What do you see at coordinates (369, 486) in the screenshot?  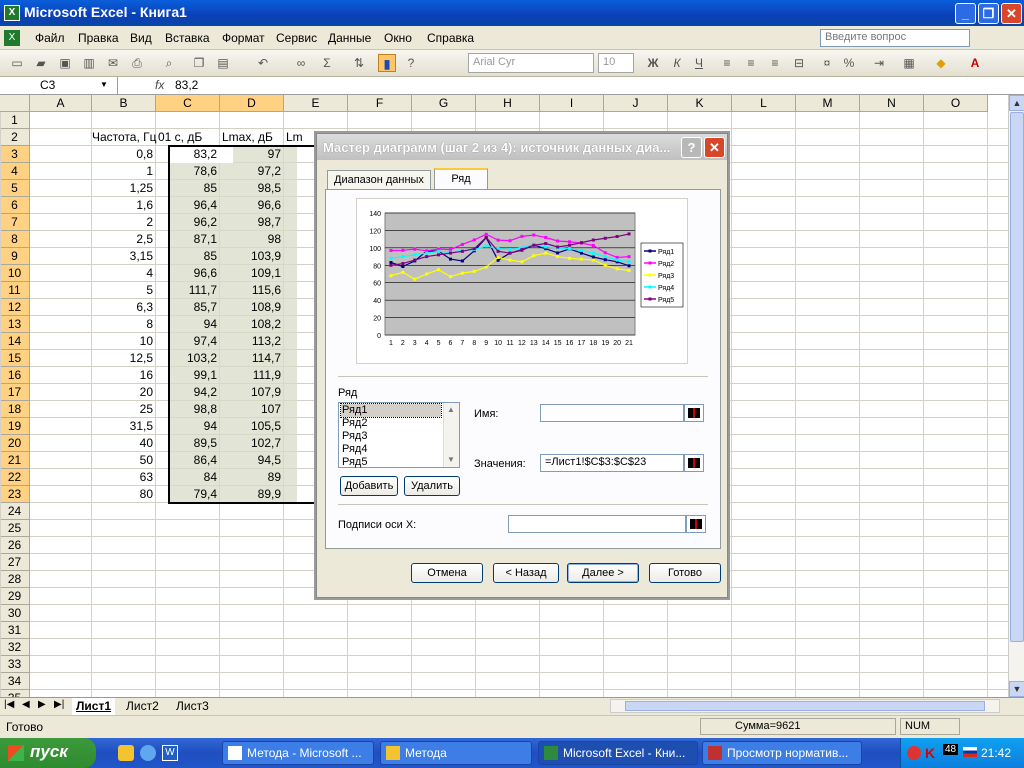 I see `add-series-button: Добавить` at bounding box center [369, 486].